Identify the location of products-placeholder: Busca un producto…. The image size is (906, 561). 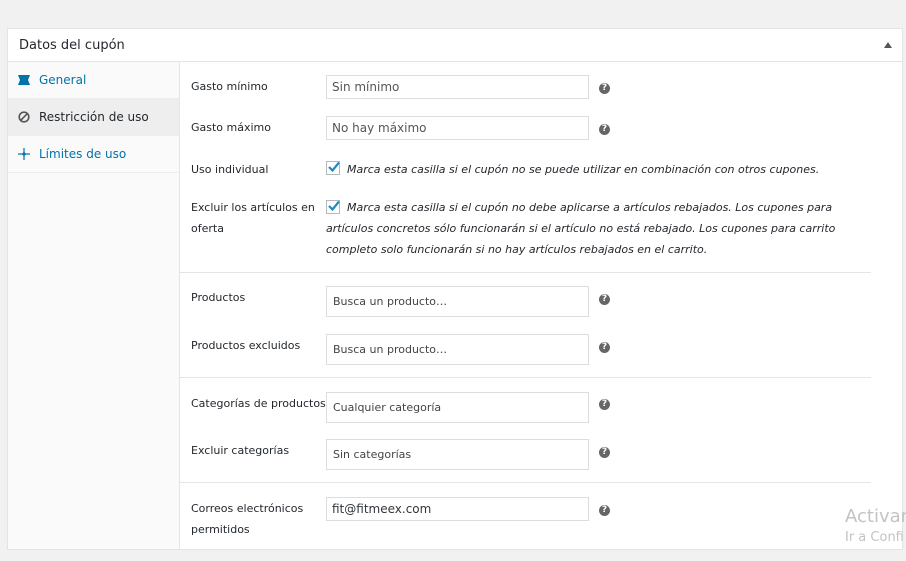
(390, 301).